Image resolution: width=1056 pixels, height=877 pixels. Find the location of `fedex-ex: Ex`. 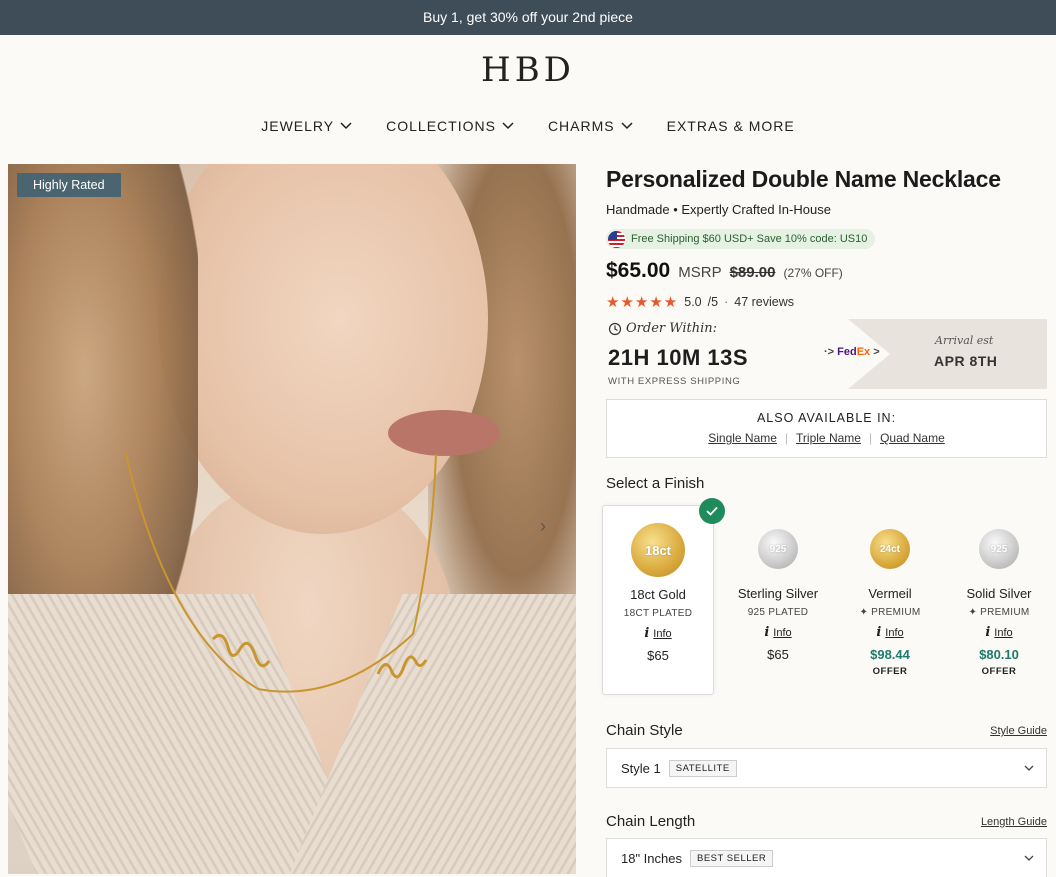

fedex-ex: Ex is located at coordinates (863, 352).